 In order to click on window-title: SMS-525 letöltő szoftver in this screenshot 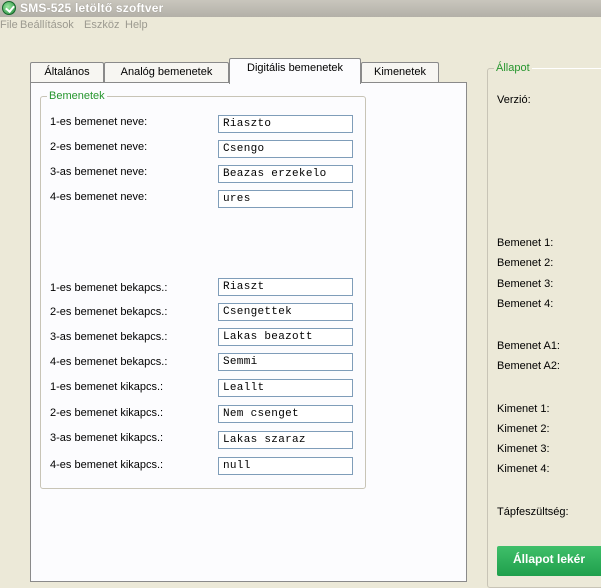, I will do `click(92, 8)`.